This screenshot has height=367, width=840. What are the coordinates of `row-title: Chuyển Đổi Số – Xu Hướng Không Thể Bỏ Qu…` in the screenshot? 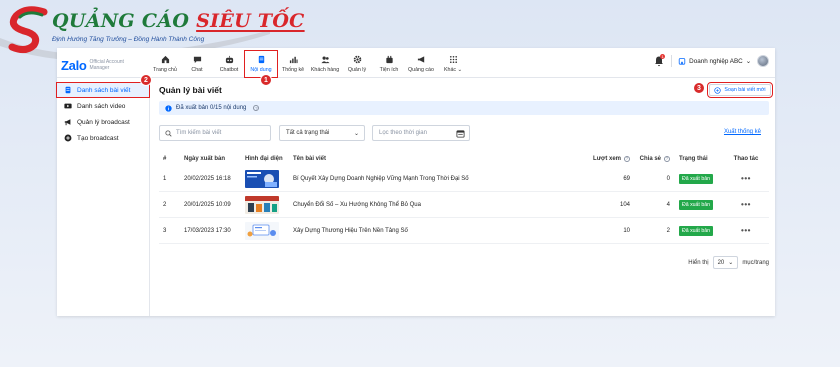 It's located at (357, 204).